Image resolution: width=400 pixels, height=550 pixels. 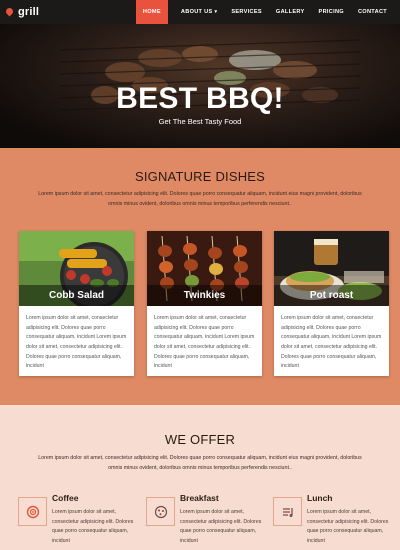 What do you see at coordinates (287, 511) in the screenshot?
I see `music-icon` at bounding box center [287, 511].